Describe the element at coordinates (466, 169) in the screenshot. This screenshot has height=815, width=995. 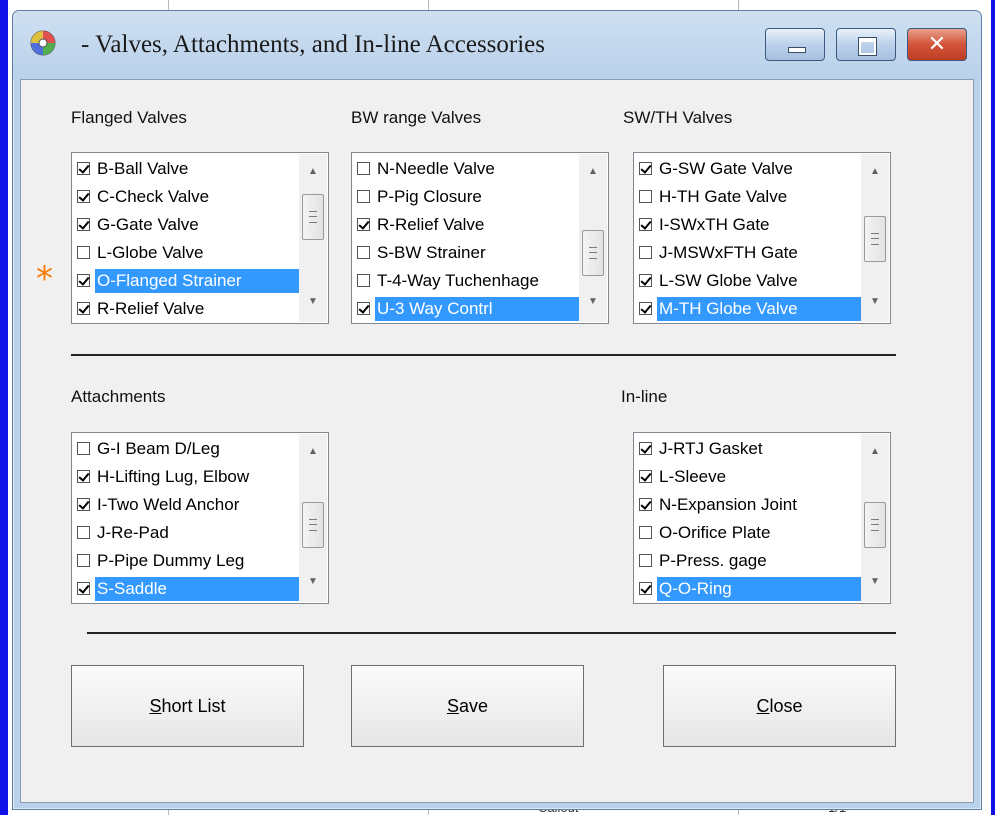
I see `list-item: N-Needle Valve` at that location.